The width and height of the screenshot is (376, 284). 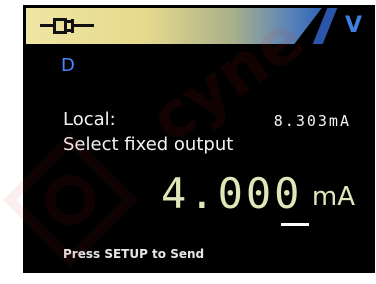 I want to click on status-bar: V, so click(x=198, y=26).